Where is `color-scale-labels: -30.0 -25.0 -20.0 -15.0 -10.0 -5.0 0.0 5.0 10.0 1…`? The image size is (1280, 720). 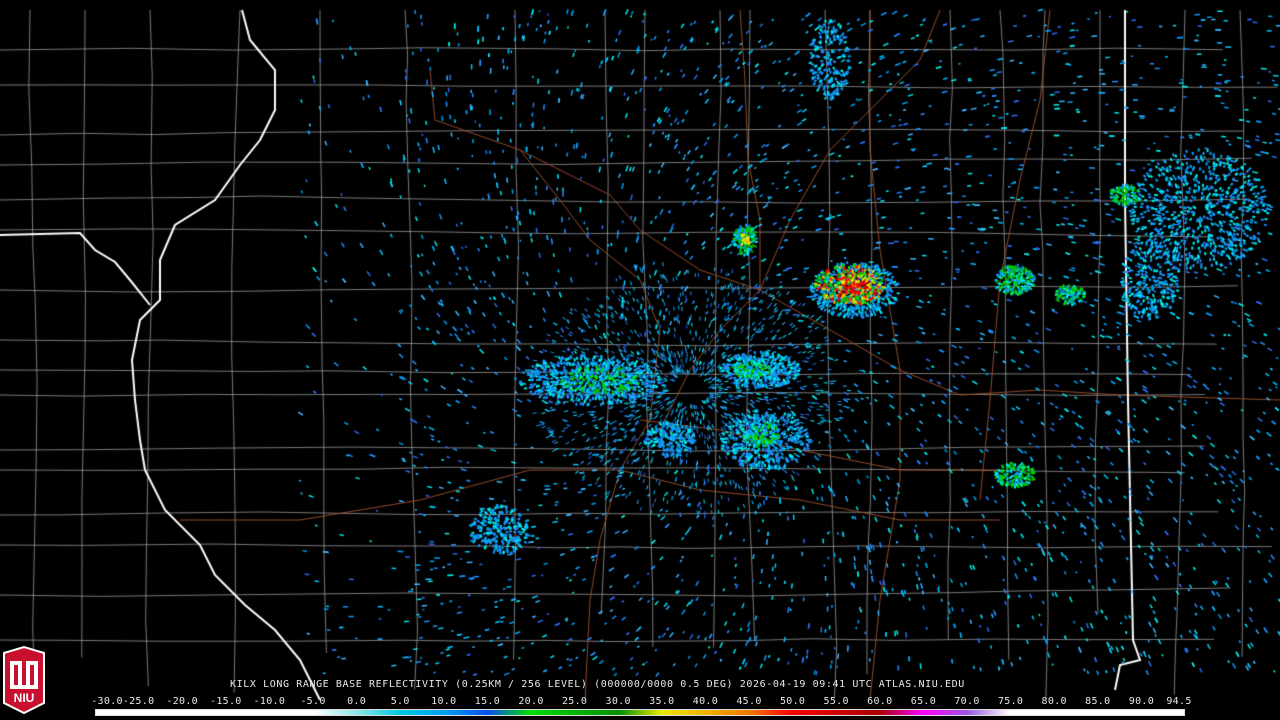
color-scale-labels: -30.0 -25.0 -20.0 -15.0 -10.0 -5.0 0.0 5.0 10.0 1… is located at coordinates (643, 702).